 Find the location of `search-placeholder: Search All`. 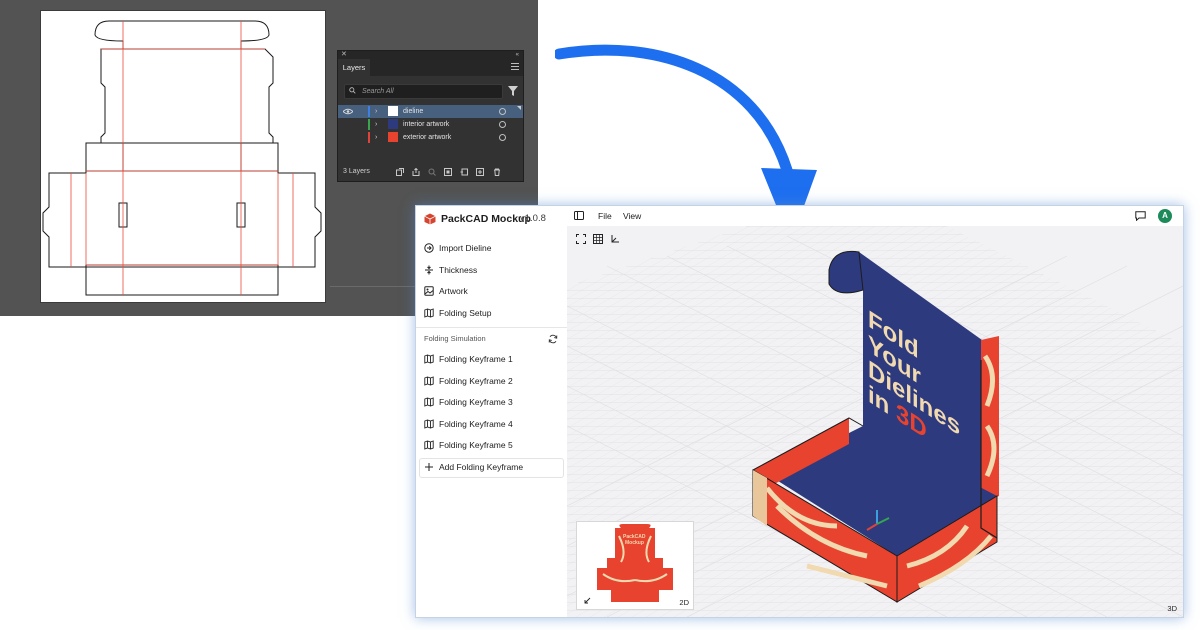

search-placeholder: Search All is located at coordinates (378, 91).